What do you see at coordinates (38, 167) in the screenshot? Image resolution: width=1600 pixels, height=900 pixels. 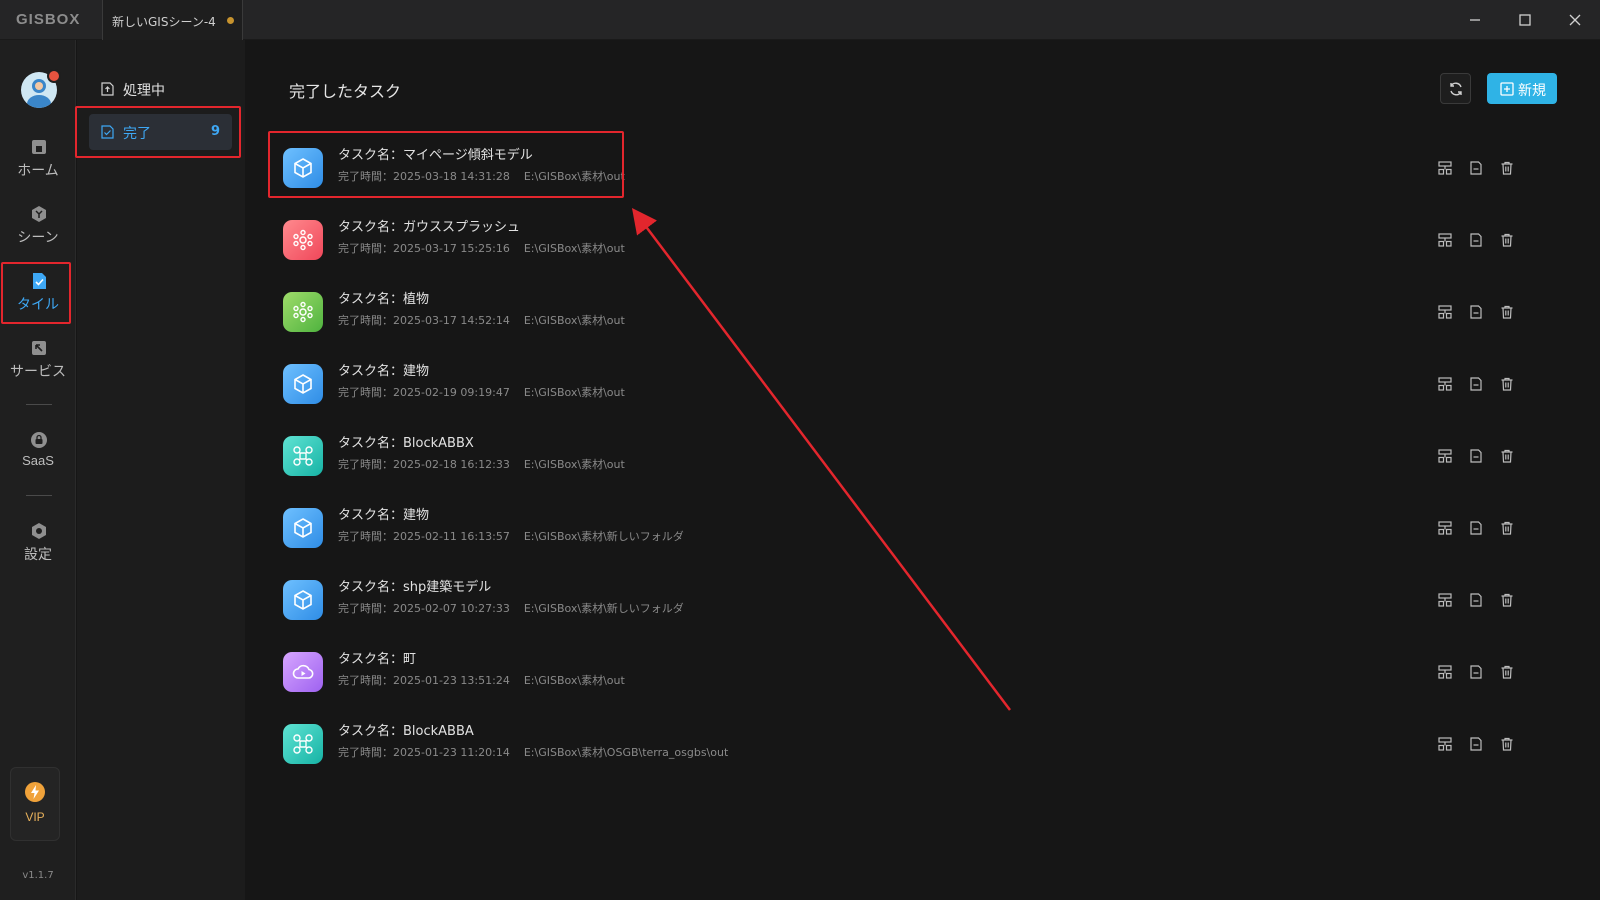 I see `rail-item-home: ホーム` at bounding box center [38, 167].